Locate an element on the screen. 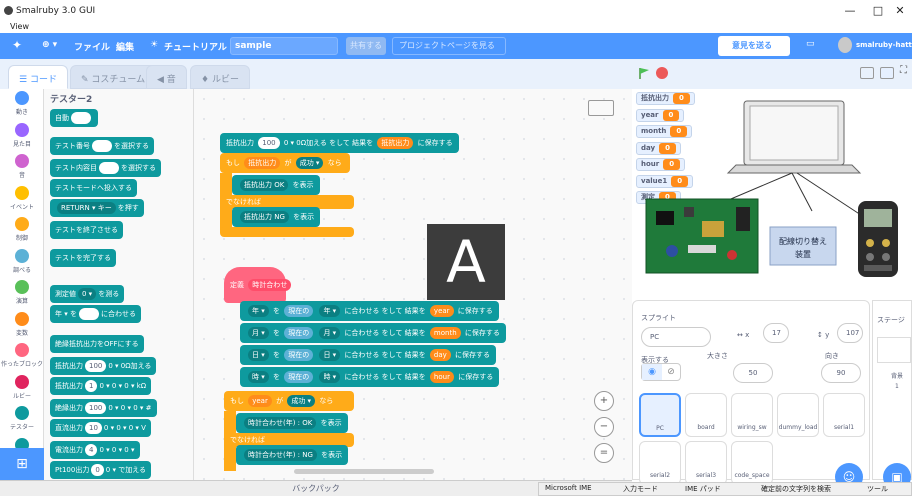 This screenshot has width=912, height=497. palette-block: 抵抗出力 100 0 ▾ 0Ω加える is located at coordinates (103, 366).